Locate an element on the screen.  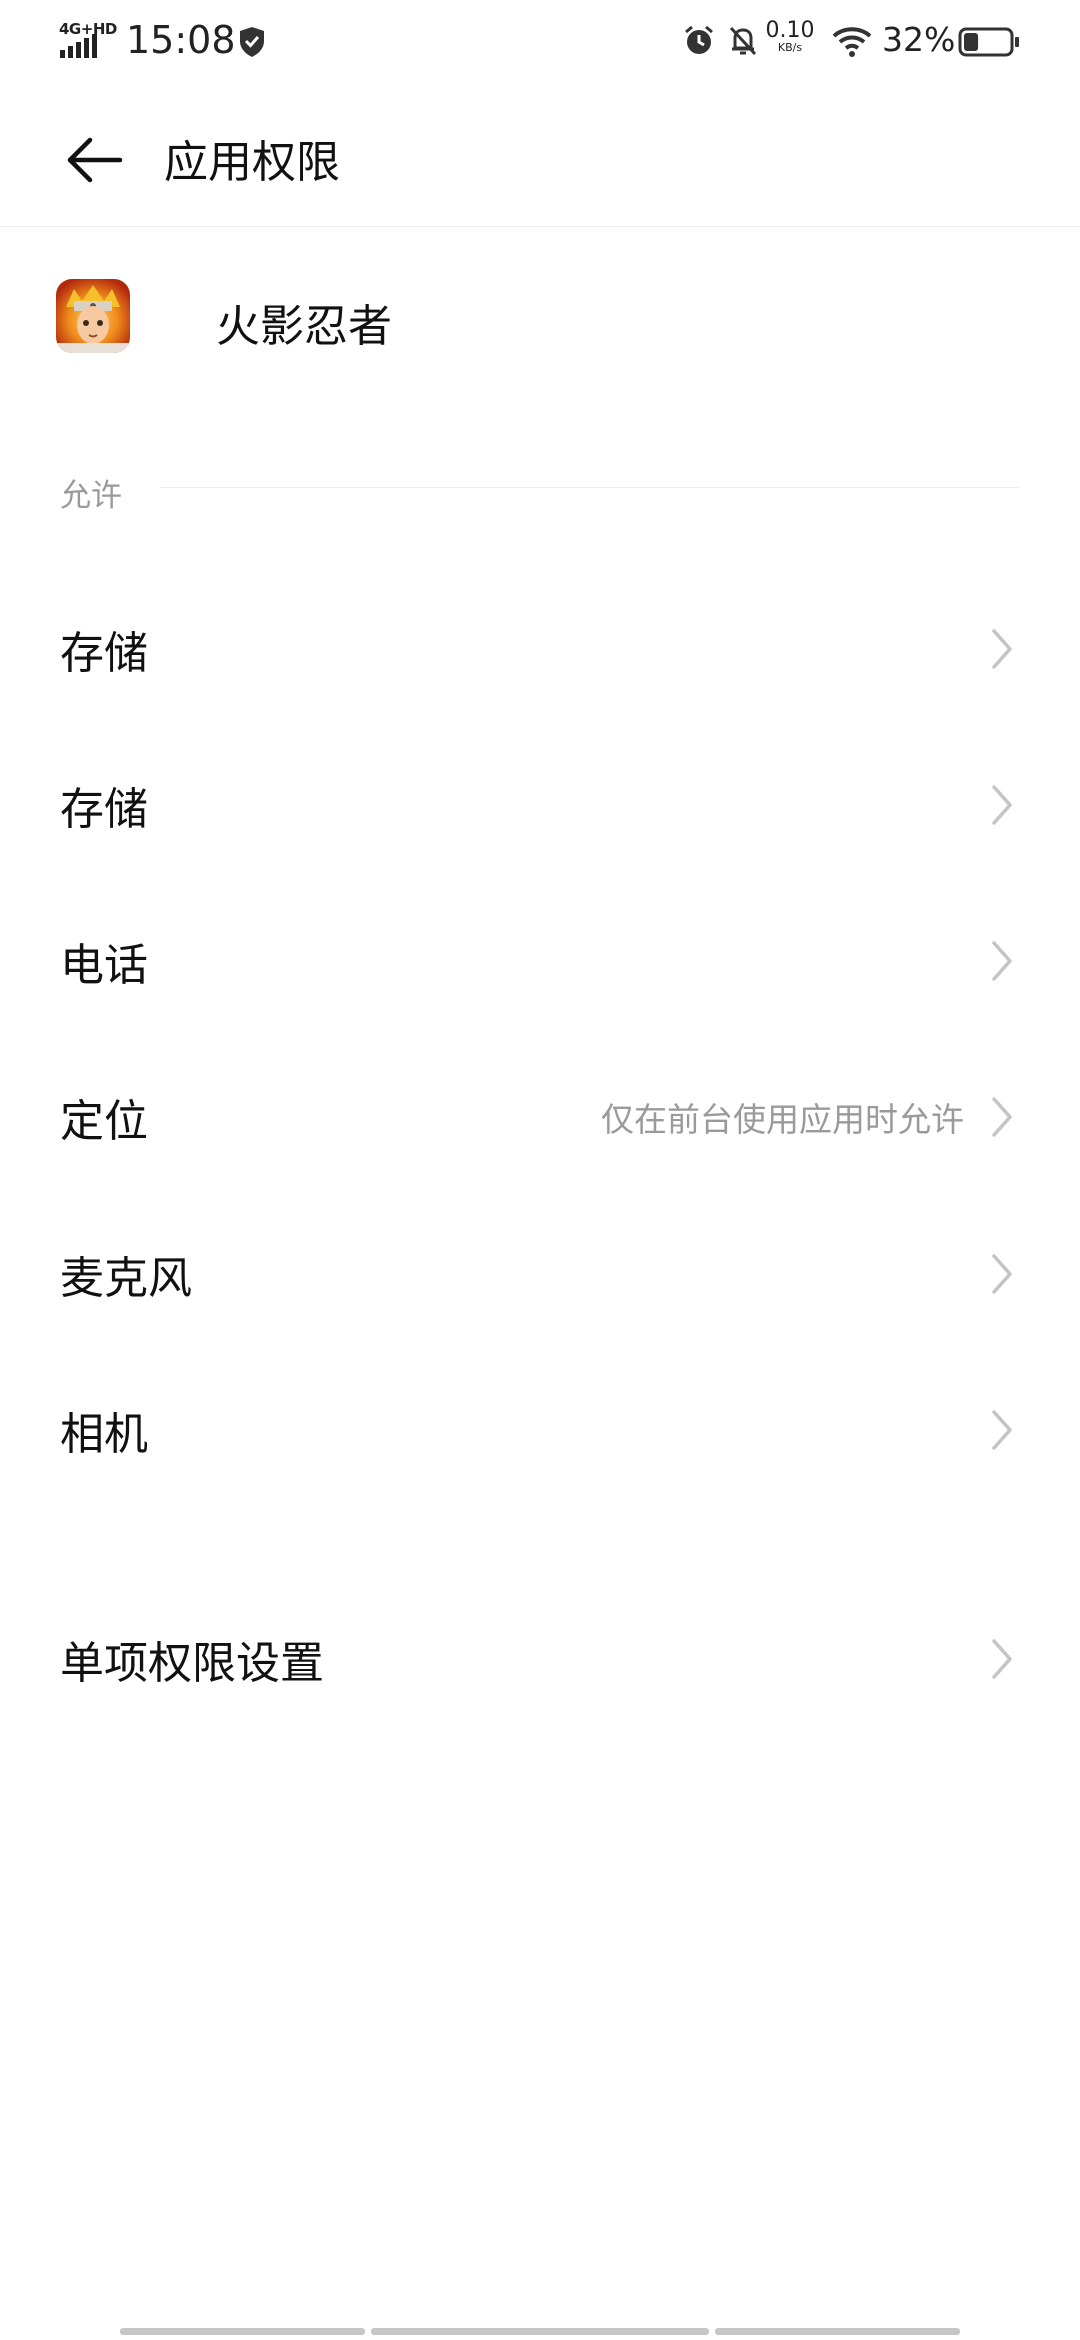
network-speed-value: 0.10 is located at coordinates (790, 30).